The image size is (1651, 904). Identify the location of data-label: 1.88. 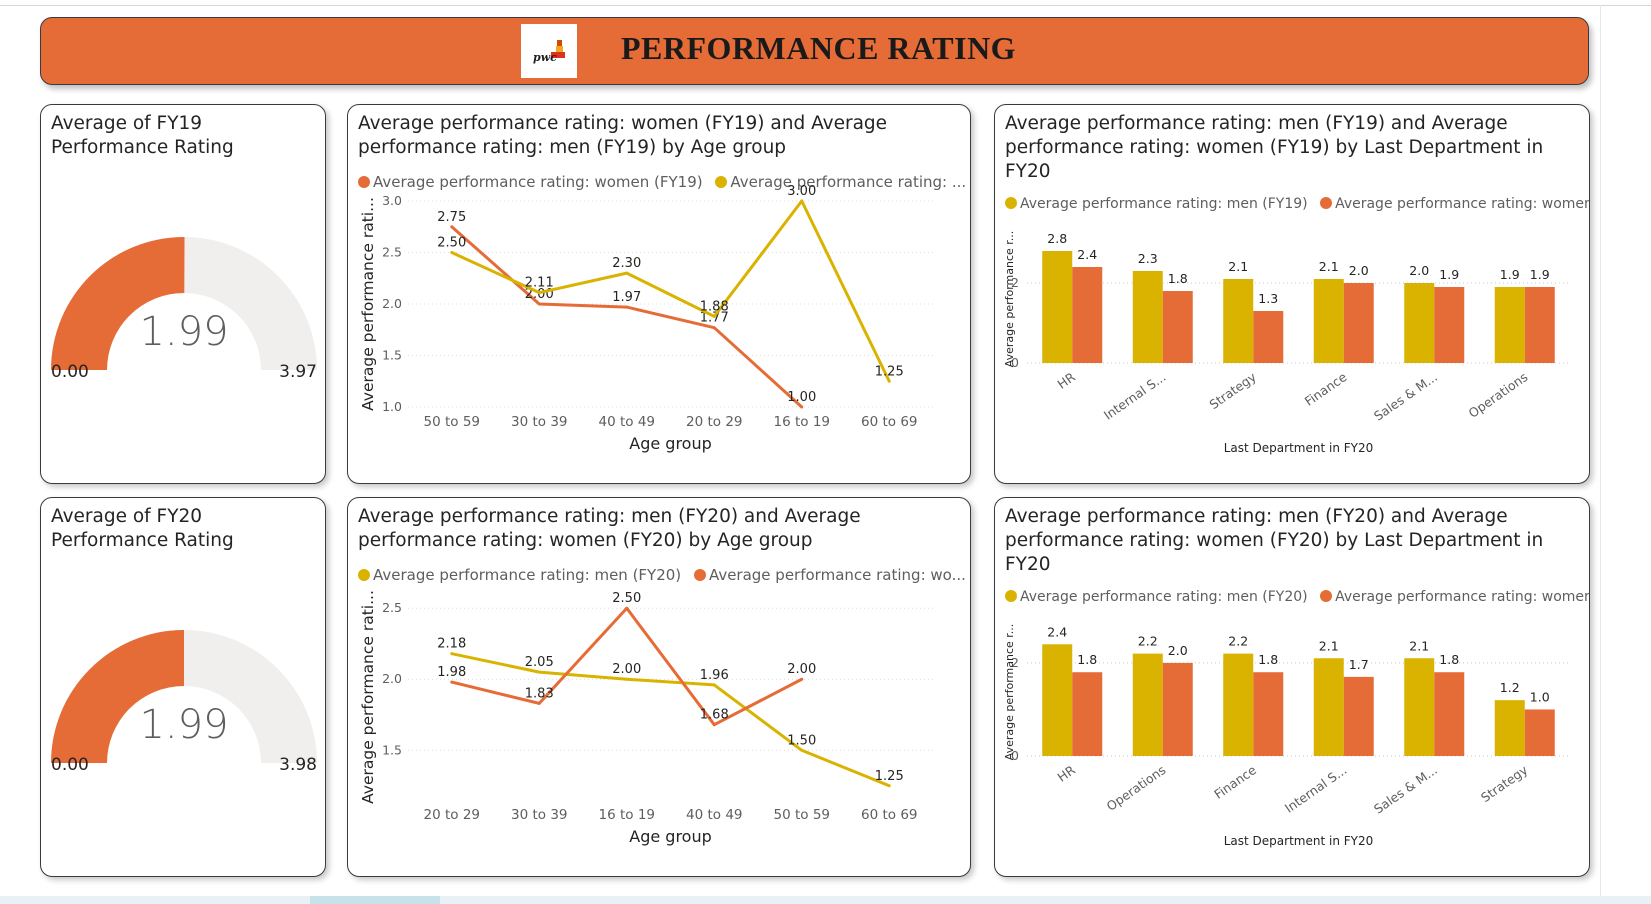
(714, 306).